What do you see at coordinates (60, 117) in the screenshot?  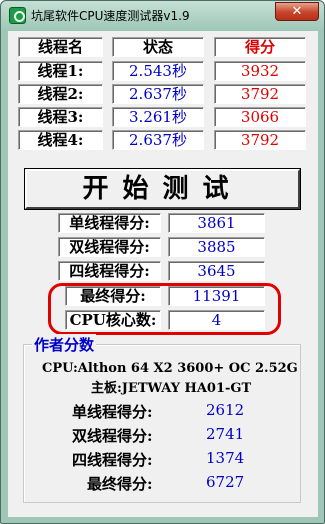 I see `thread-3-name: 线程3:` at bounding box center [60, 117].